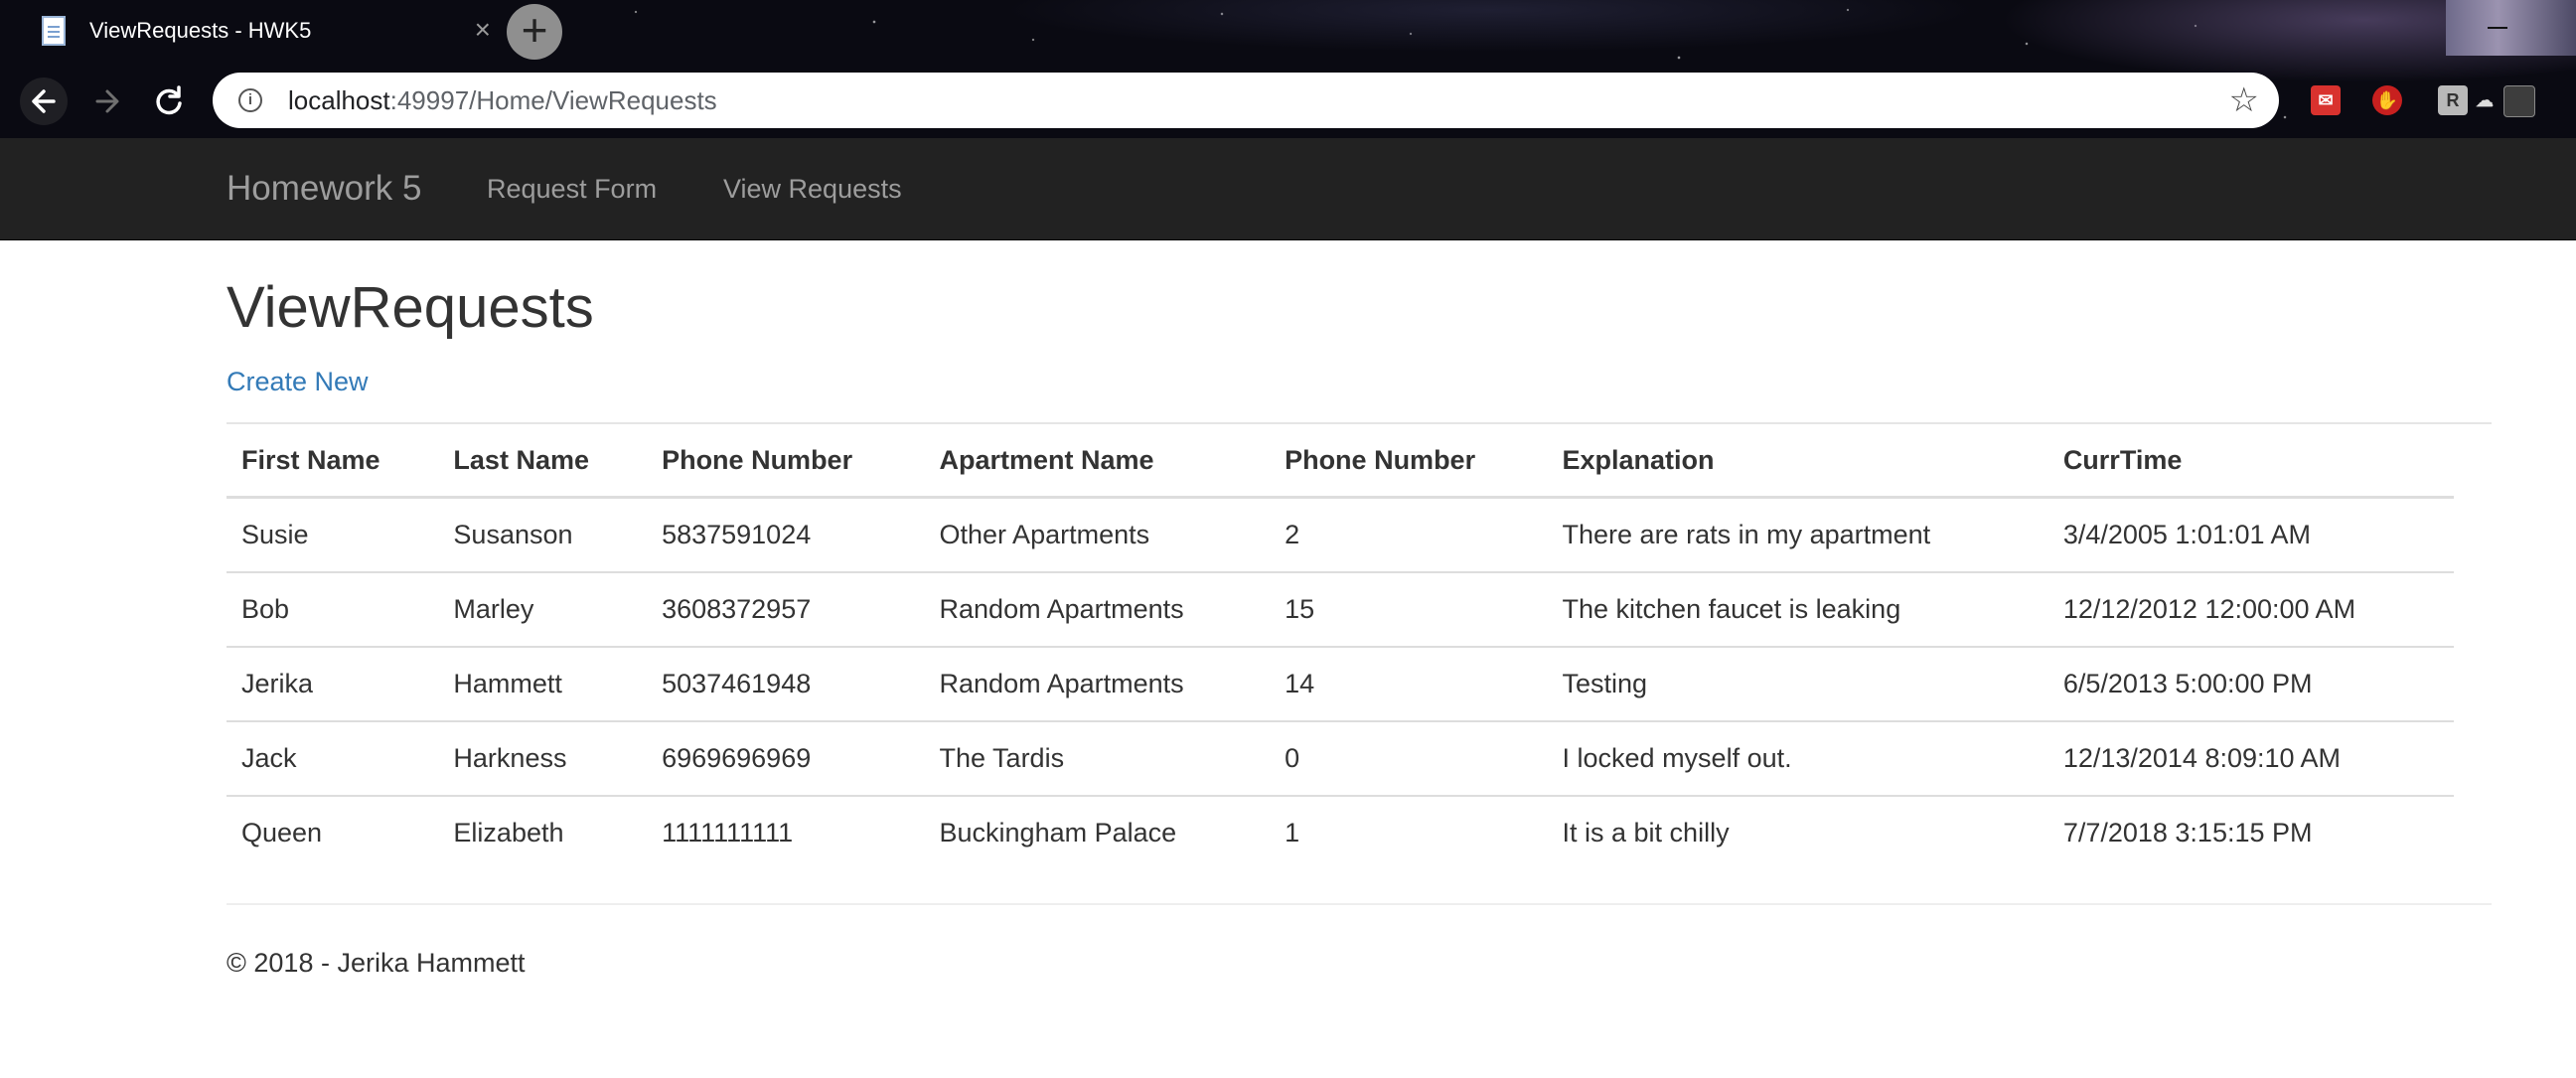 Image resolution: width=2576 pixels, height=1078 pixels. Describe the element at coordinates (2387, 100) in the screenshot. I see `adblock-icon: ✋` at that location.